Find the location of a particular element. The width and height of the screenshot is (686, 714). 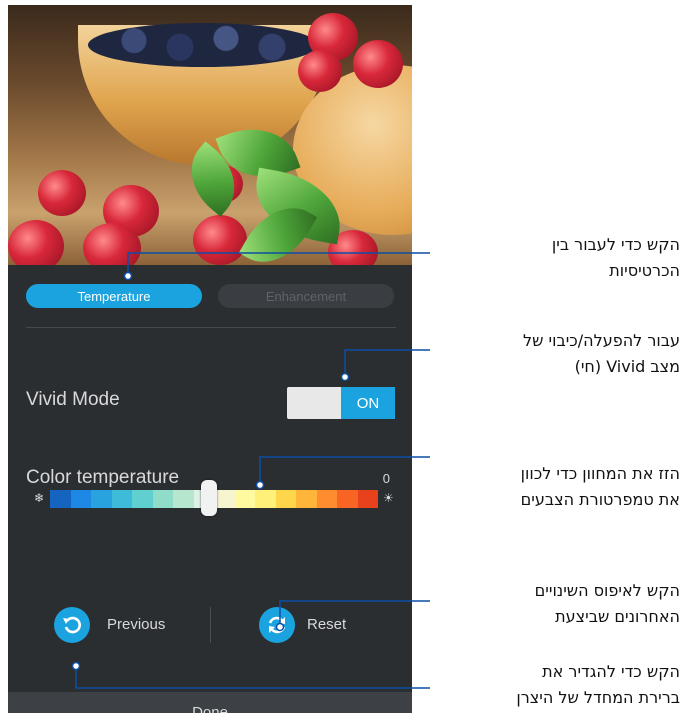

callout-vivid: עבור להפעלה/כיבוי של מצב Vivid (חי) is located at coordinates (555, 354).